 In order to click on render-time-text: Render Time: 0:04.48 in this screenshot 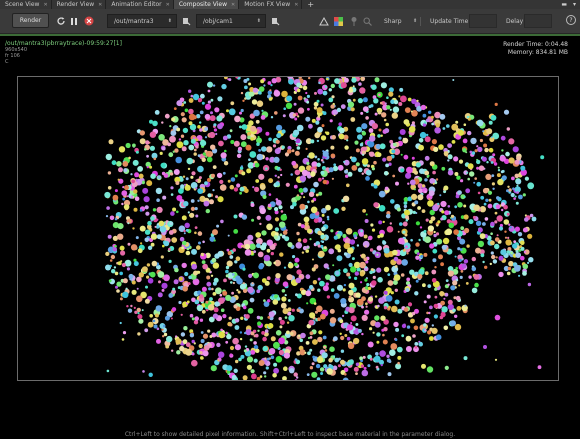, I will do `click(535, 44)`.